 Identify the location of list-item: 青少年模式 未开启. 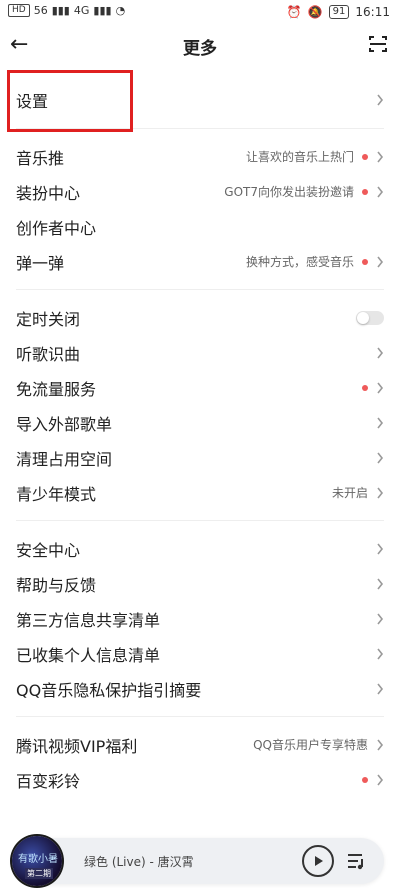
(200, 492).